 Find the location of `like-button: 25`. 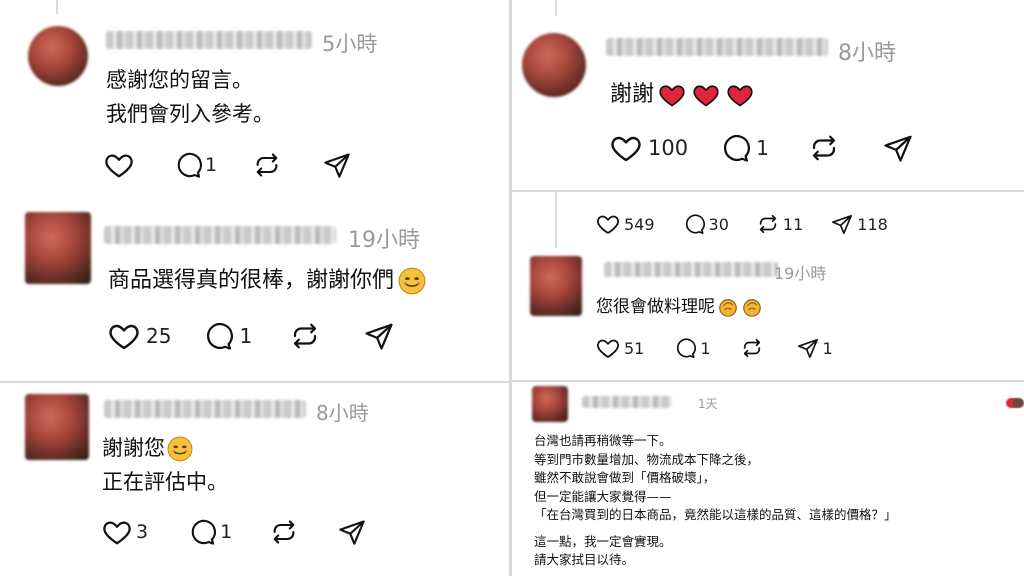

like-button: 25 is located at coordinates (139, 336).